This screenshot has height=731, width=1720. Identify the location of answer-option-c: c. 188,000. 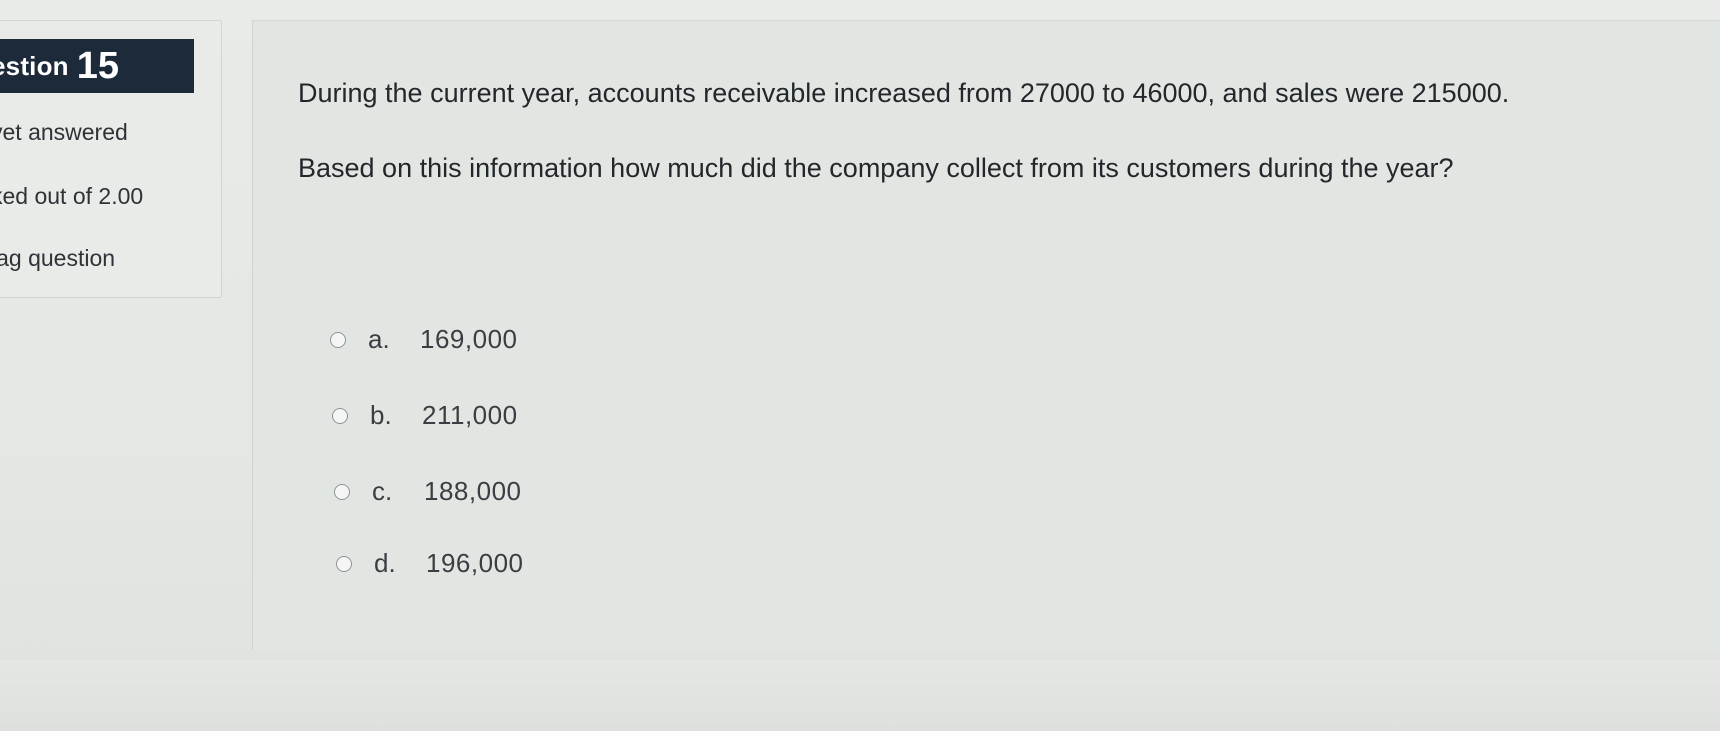
(427, 491).